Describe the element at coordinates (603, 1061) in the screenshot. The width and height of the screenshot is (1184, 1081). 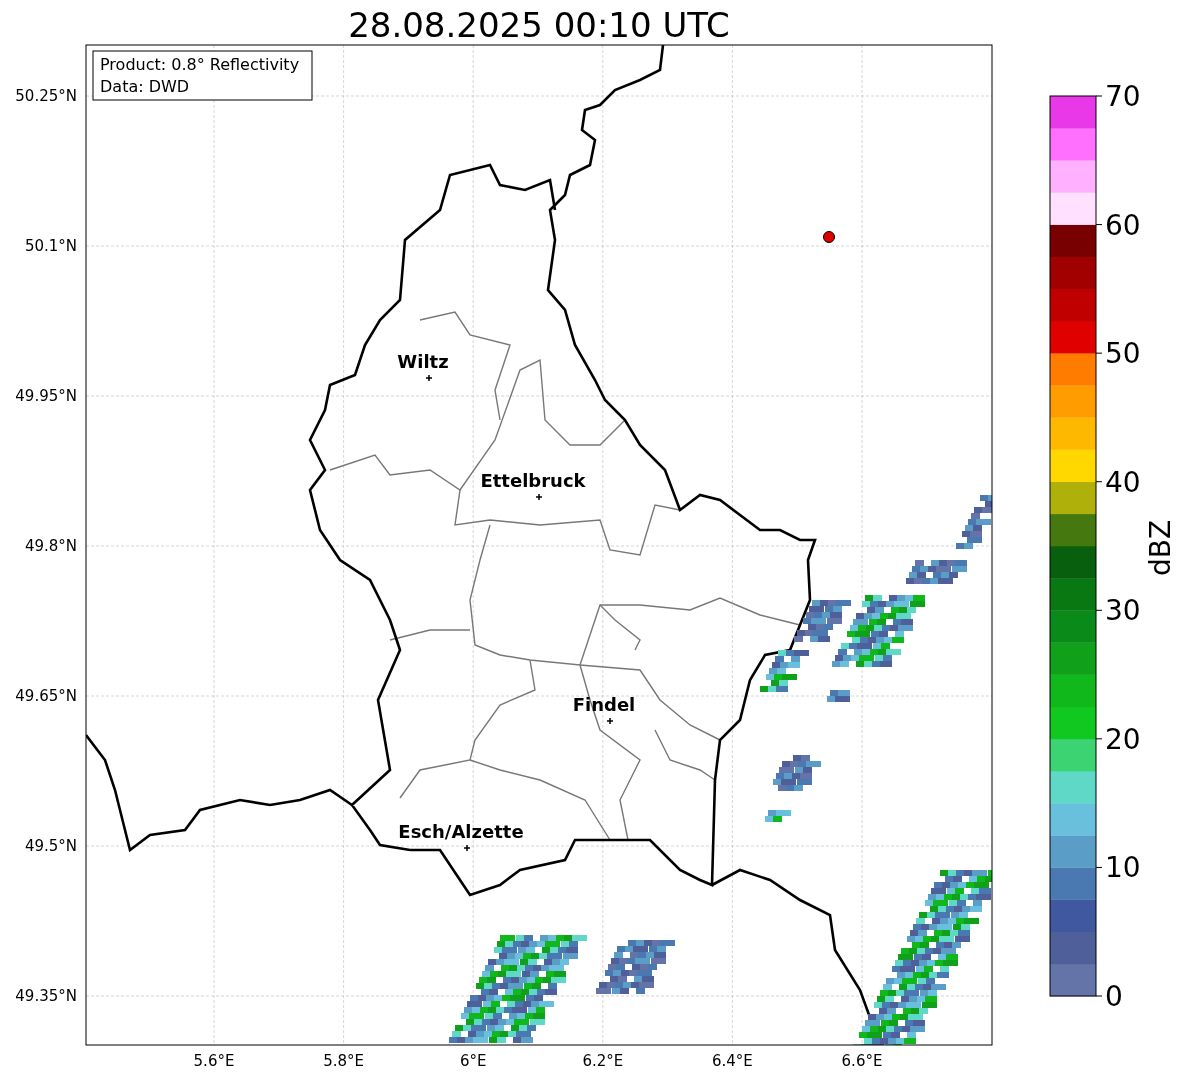
I see `longitude-tick-label: 6.2°E` at that location.